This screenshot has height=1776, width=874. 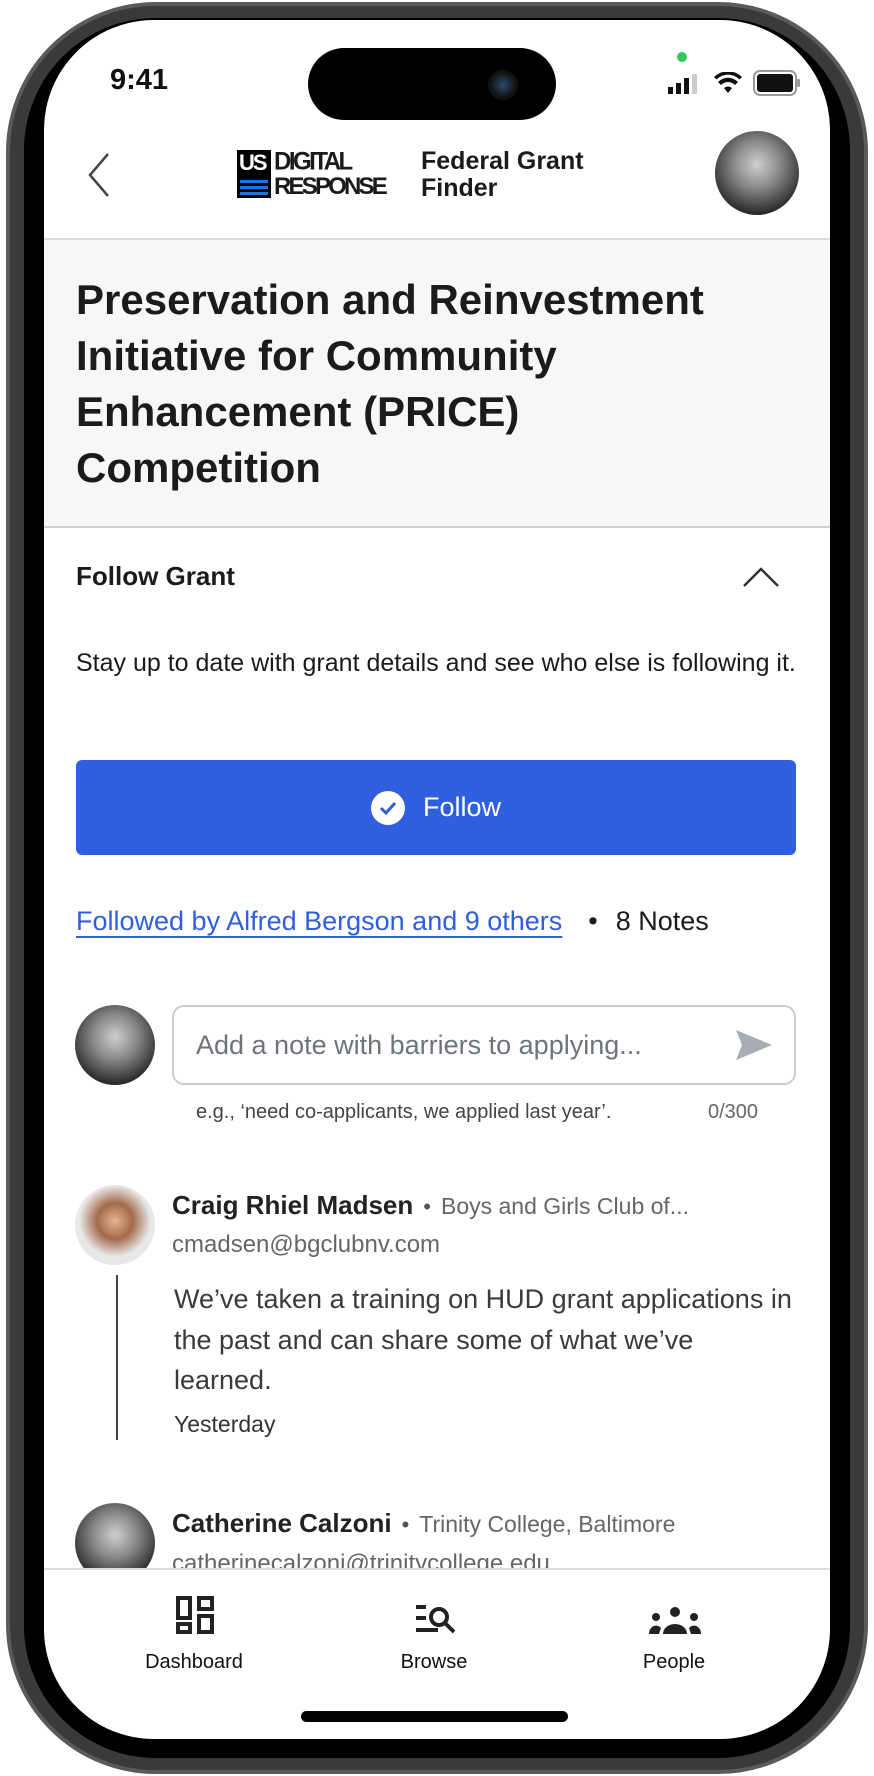 What do you see at coordinates (361, 1559) in the screenshot?
I see `comment-email: catherinecalzoni@trinitycollege.edu` at bounding box center [361, 1559].